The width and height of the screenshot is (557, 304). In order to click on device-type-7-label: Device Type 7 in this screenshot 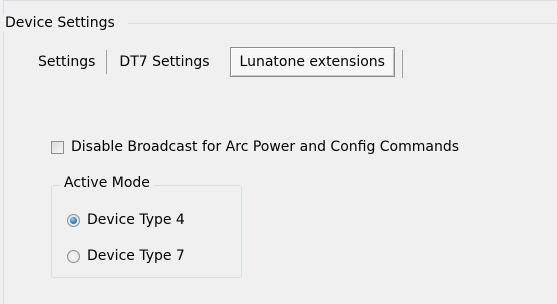, I will do `click(136, 256)`.